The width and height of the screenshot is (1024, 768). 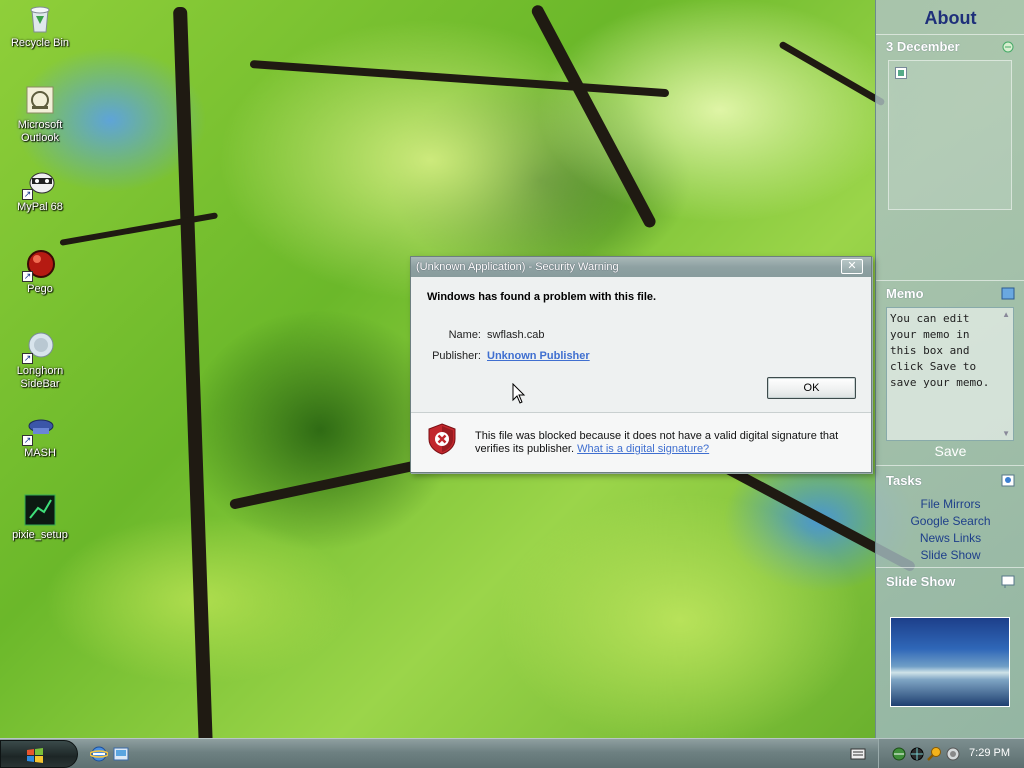 What do you see at coordinates (1008, 480) in the screenshot?
I see `tasks-settings-icon` at bounding box center [1008, 480].